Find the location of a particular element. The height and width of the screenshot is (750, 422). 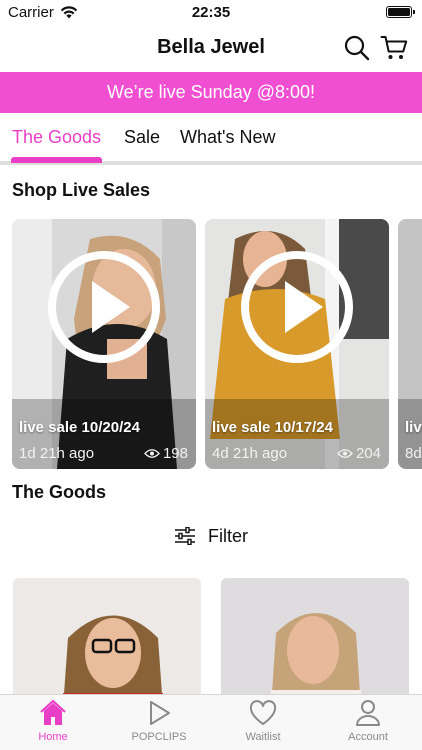

live-announcement-banner: We’re live Sunday @8:00! is located at coordinates (211, 92).